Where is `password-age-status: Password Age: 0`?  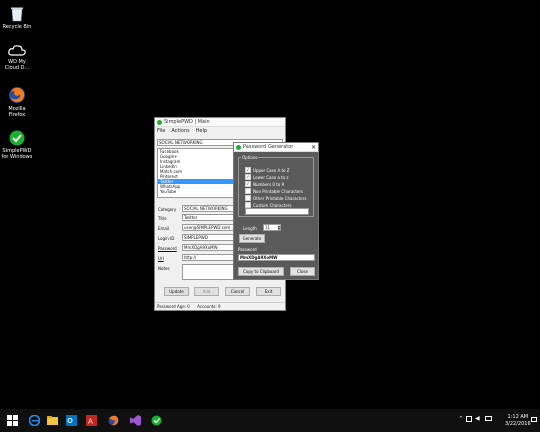
password-age-status: Password Age: 0 is located at coordinates (173, 306).